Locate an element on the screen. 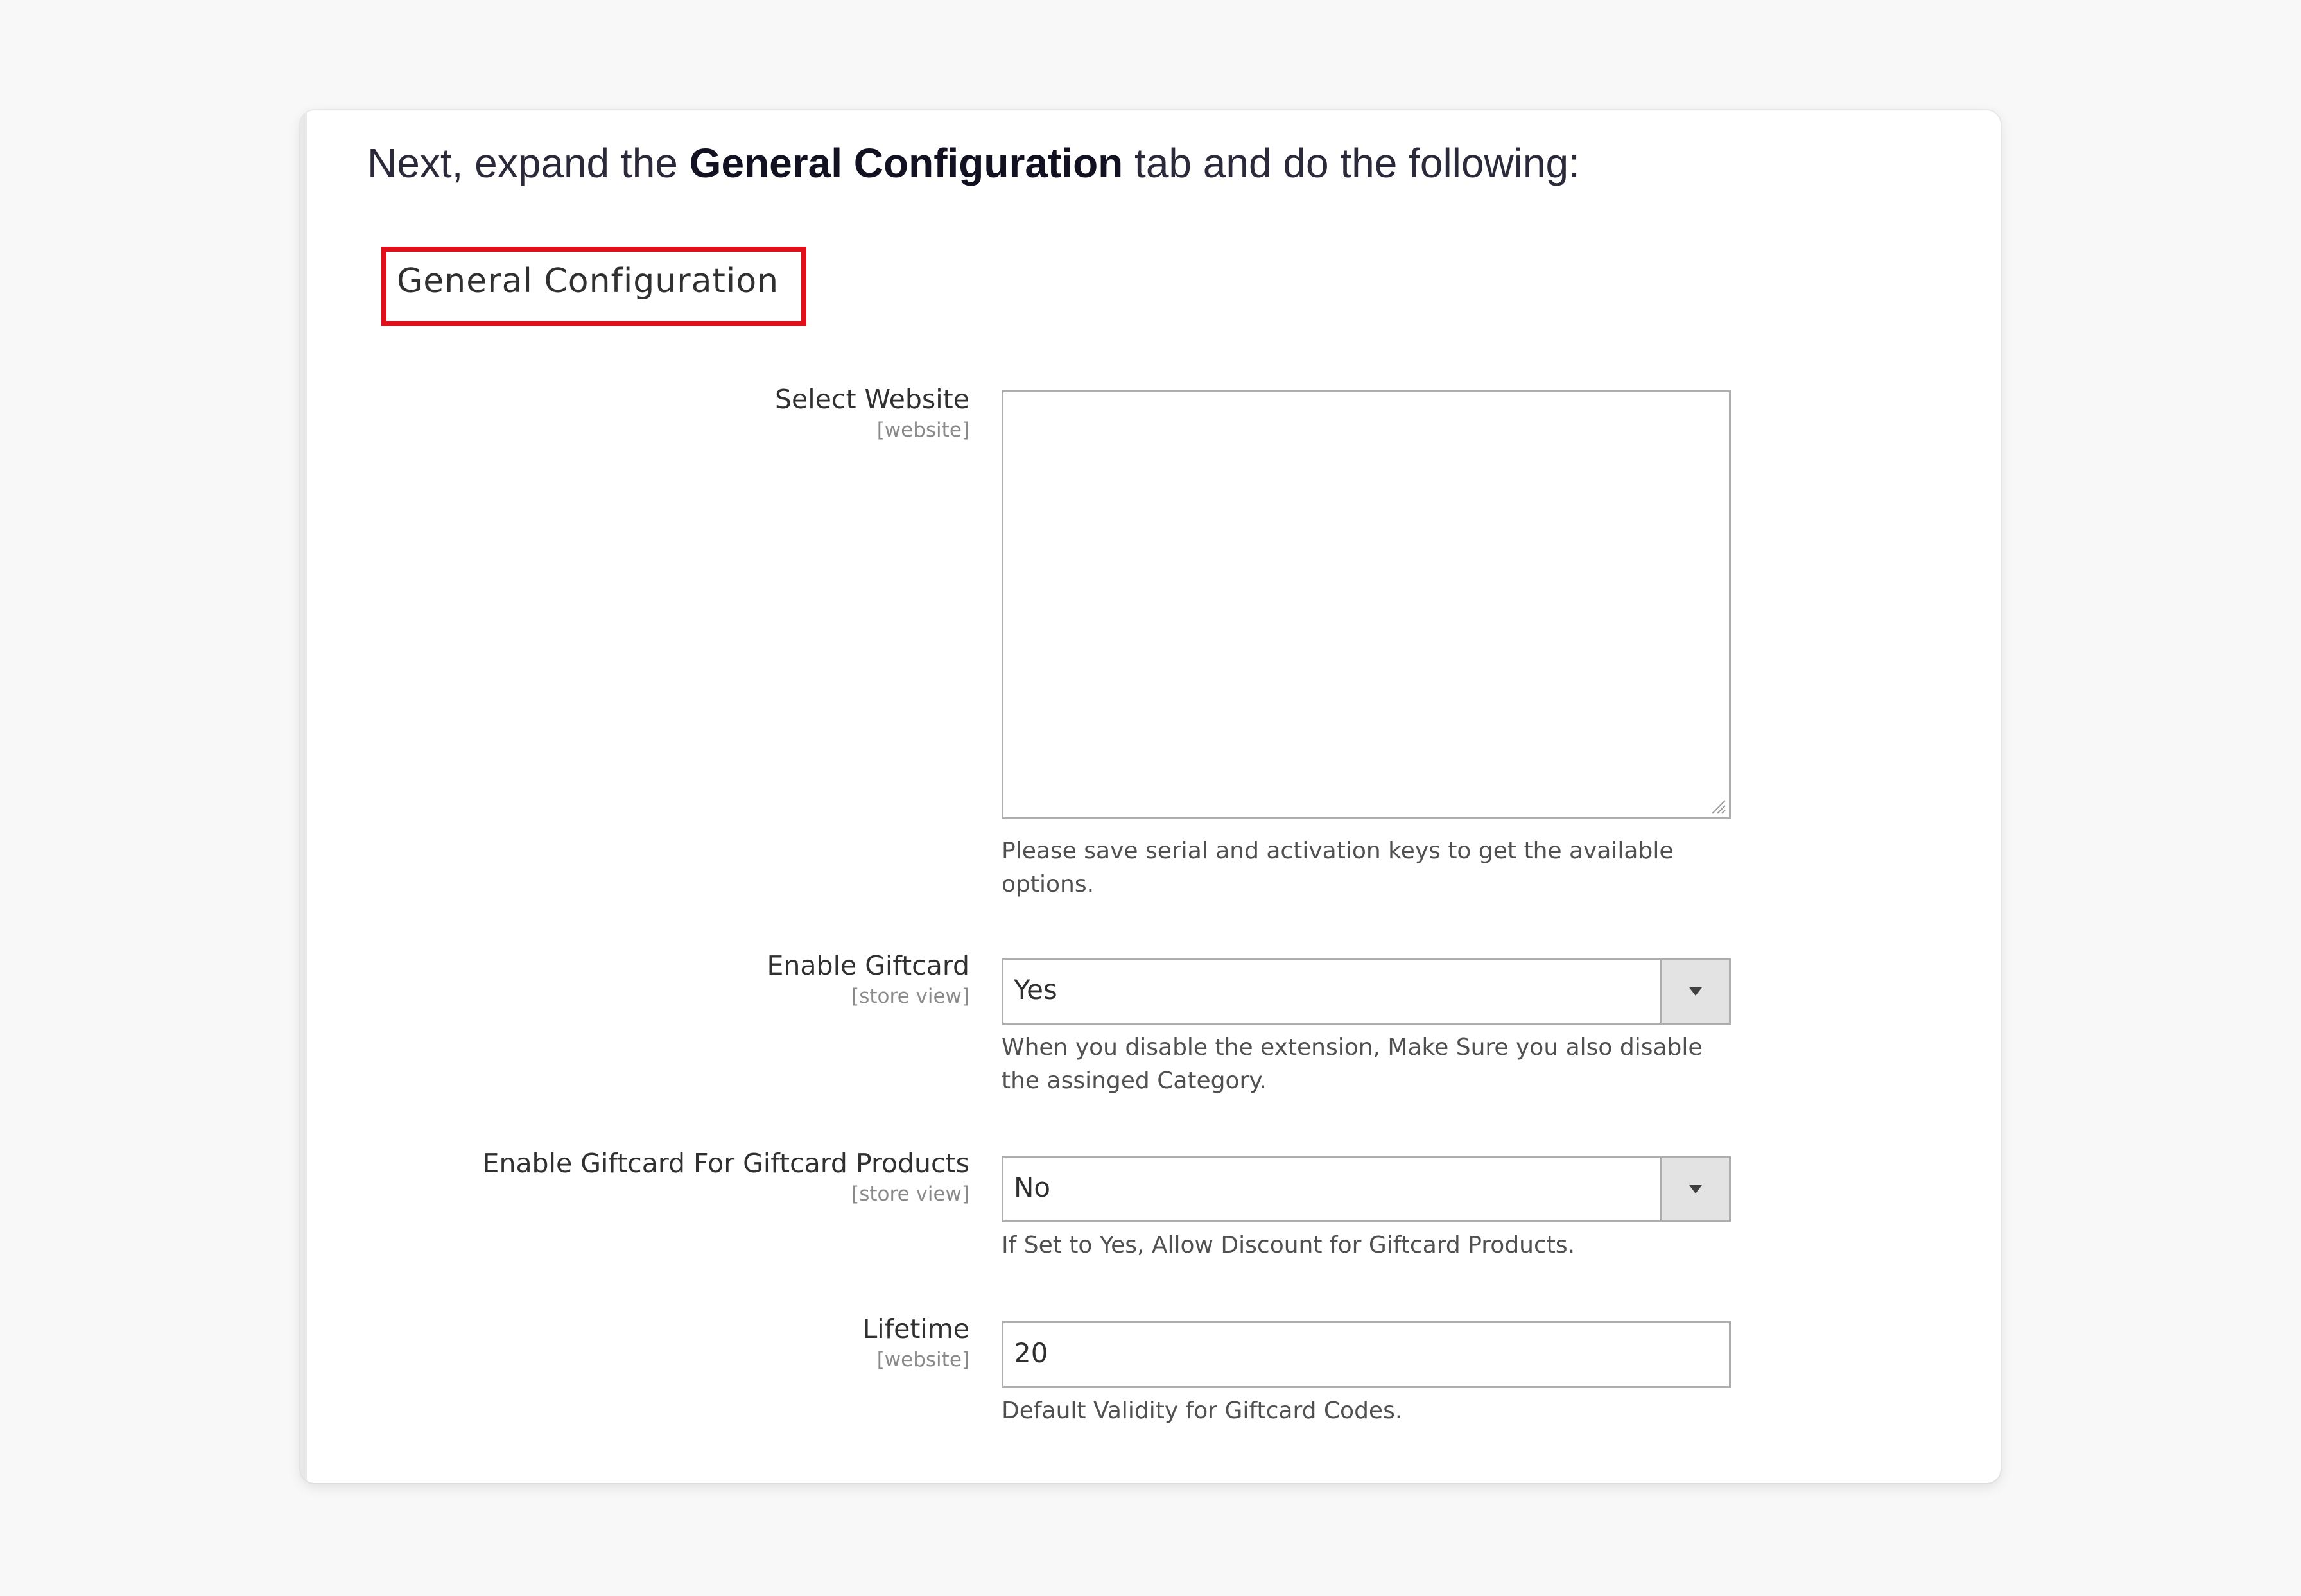 The image size is (2301, 1596). enable-giftcard-products-scope: [store view] is located at coordinates (910, 1194).